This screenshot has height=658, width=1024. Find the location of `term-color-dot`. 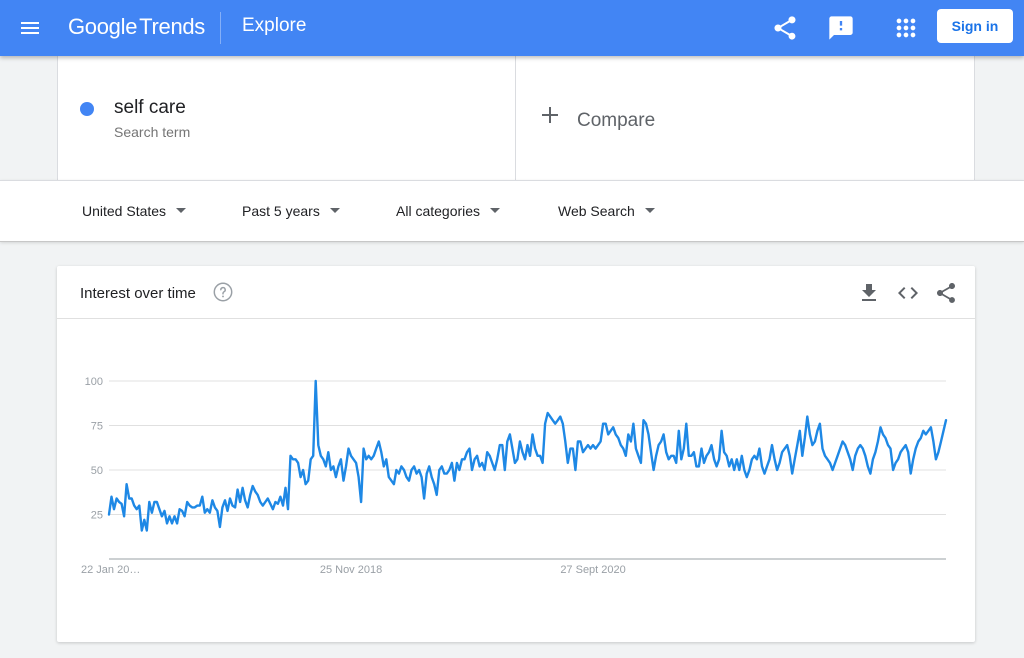

term-color-dot is located at coordinates (87, 109).